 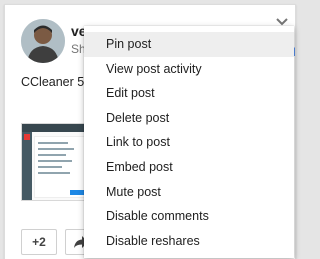 I want to click on menu-item-link-to-post: Link to post, so click(x=189, y=142).